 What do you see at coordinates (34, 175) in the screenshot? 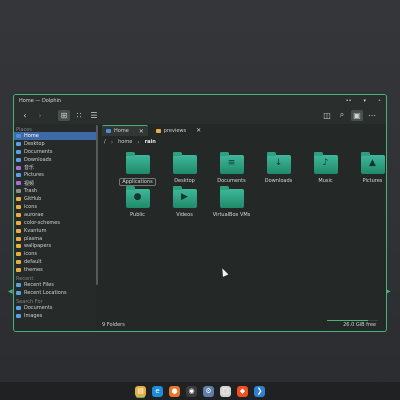
I see `sidebar-place-item-label: Pictures` at bounding box center [34, 175].